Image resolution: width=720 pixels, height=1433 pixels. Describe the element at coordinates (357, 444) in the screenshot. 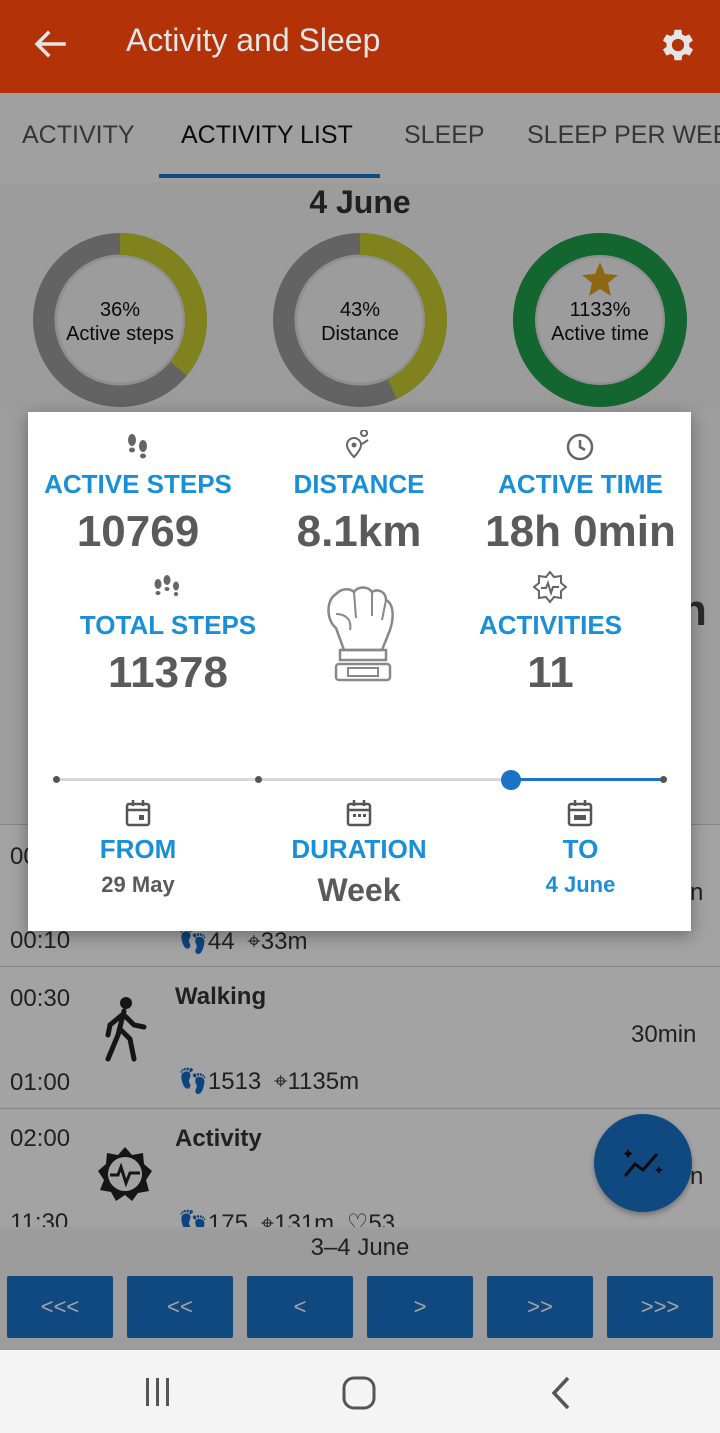

I see `map-pin-route-icon` at that location.